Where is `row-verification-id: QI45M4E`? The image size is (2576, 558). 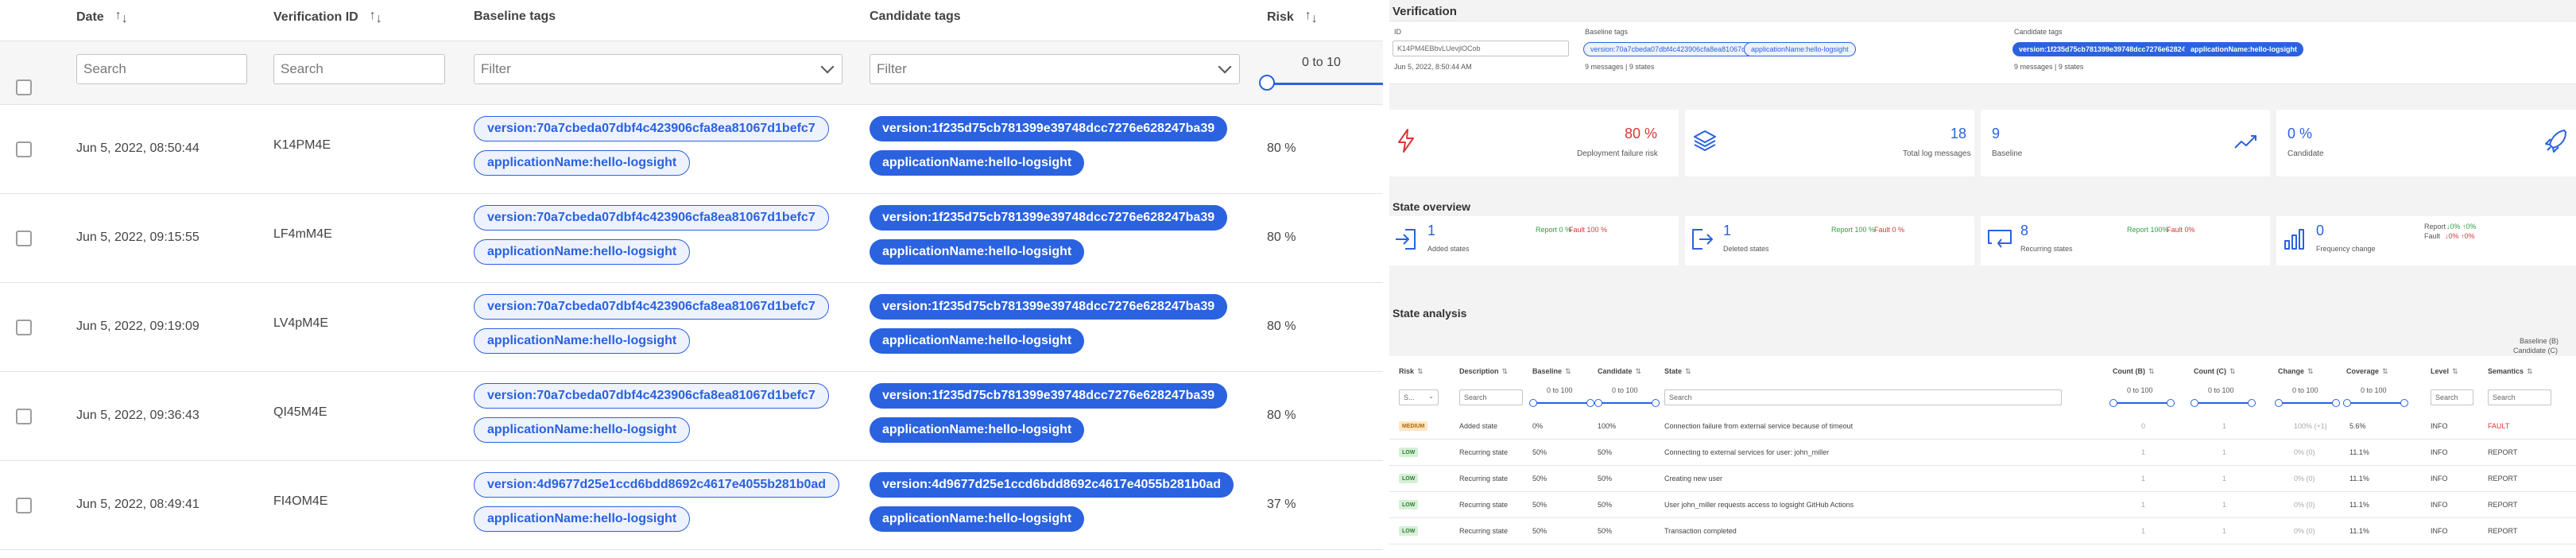
row-verification-id: QI45M4E is located at coordinates (300, 412).